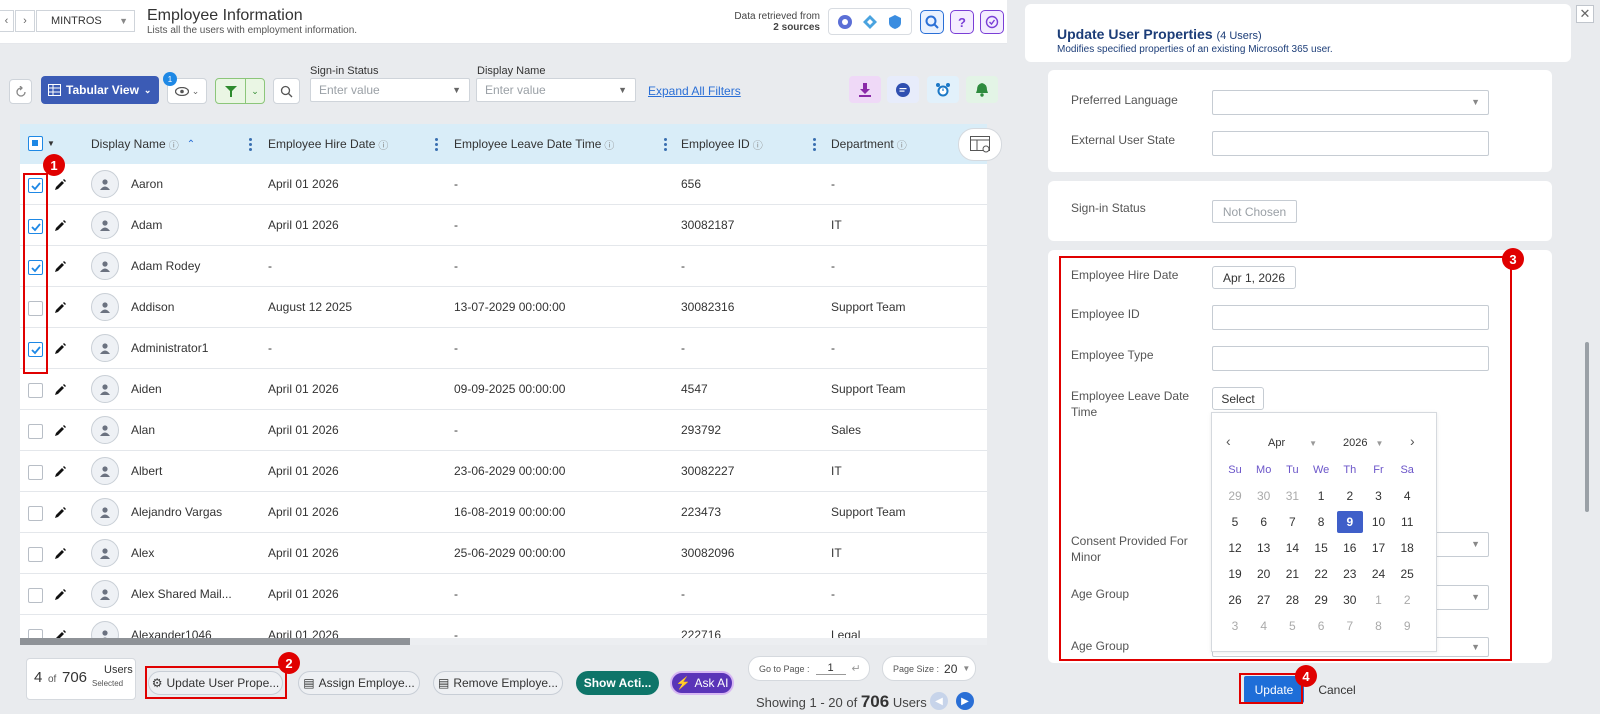 Image resolution: width=1600 pixels, height=714 pixels. What do you see at coordinates (980, 144) in the screenshot?
I see `column-settings-icon` at bounding box center [980, 144].